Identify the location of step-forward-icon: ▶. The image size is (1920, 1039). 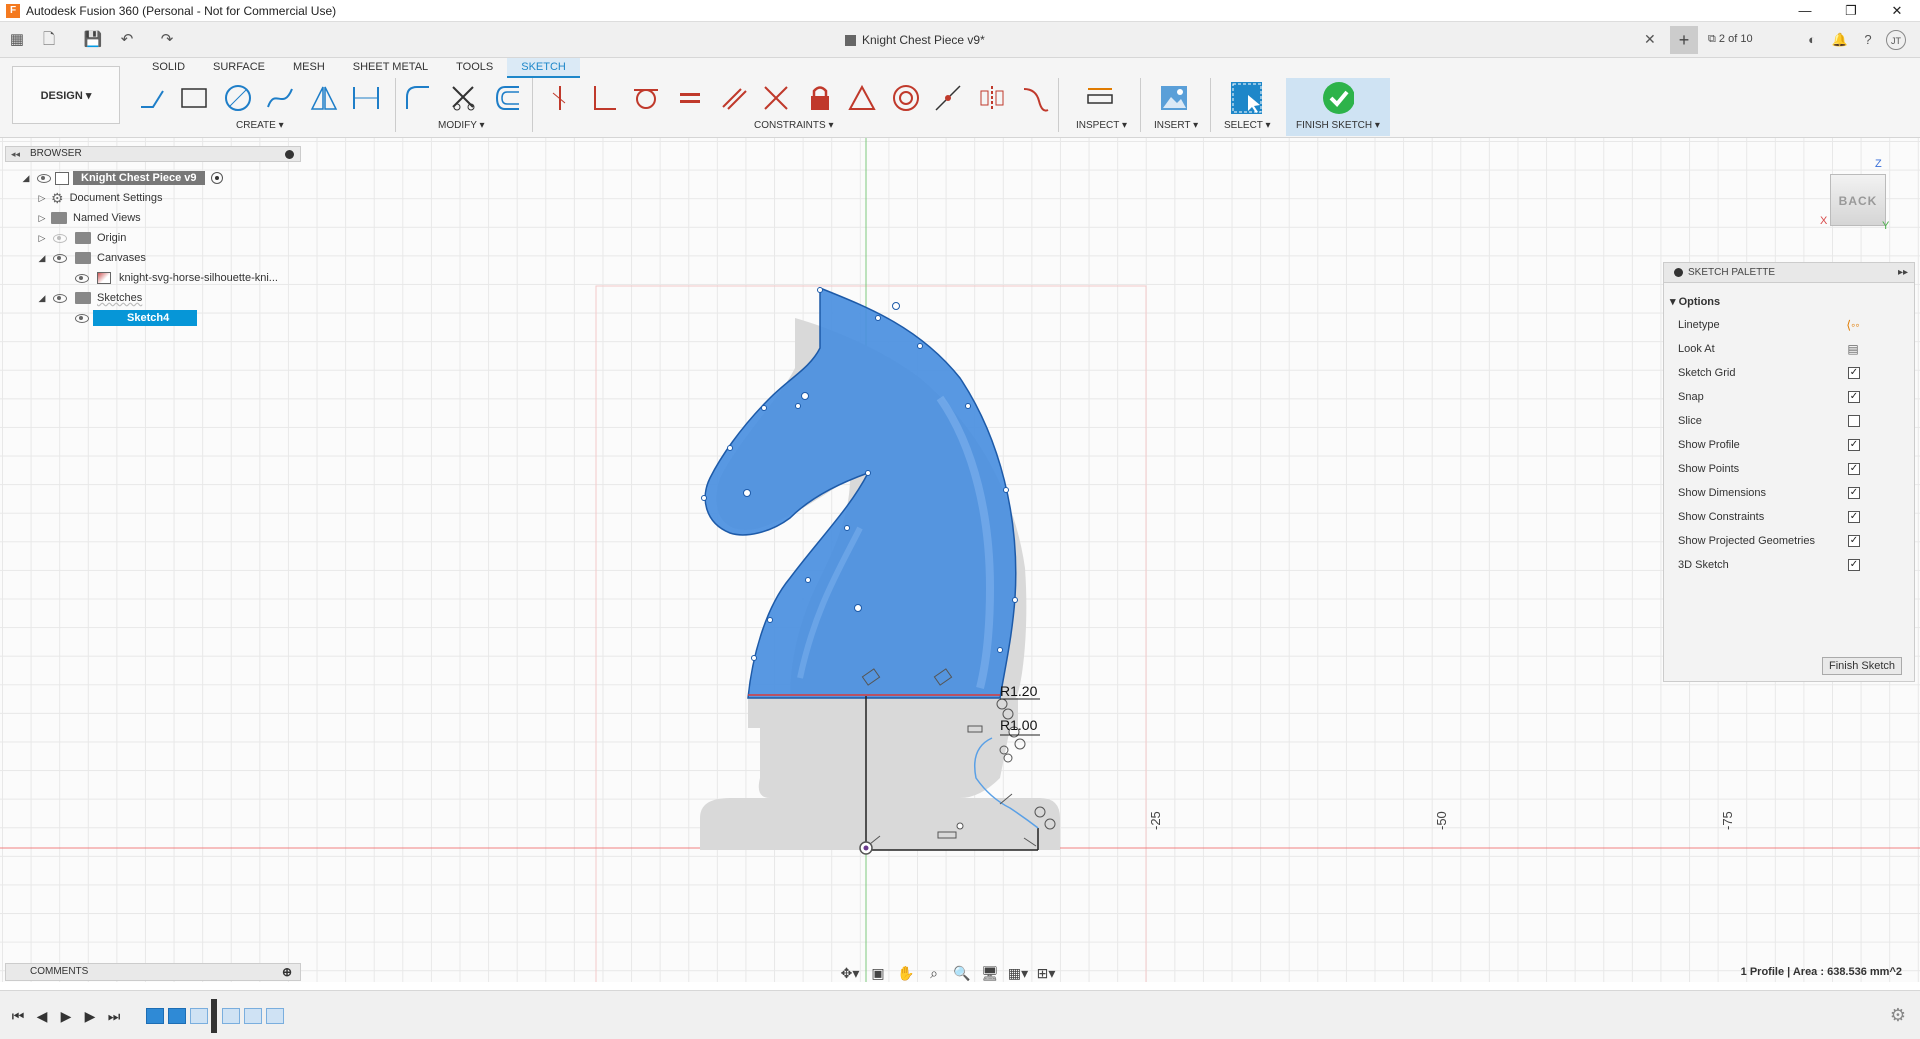
(90, 1016).